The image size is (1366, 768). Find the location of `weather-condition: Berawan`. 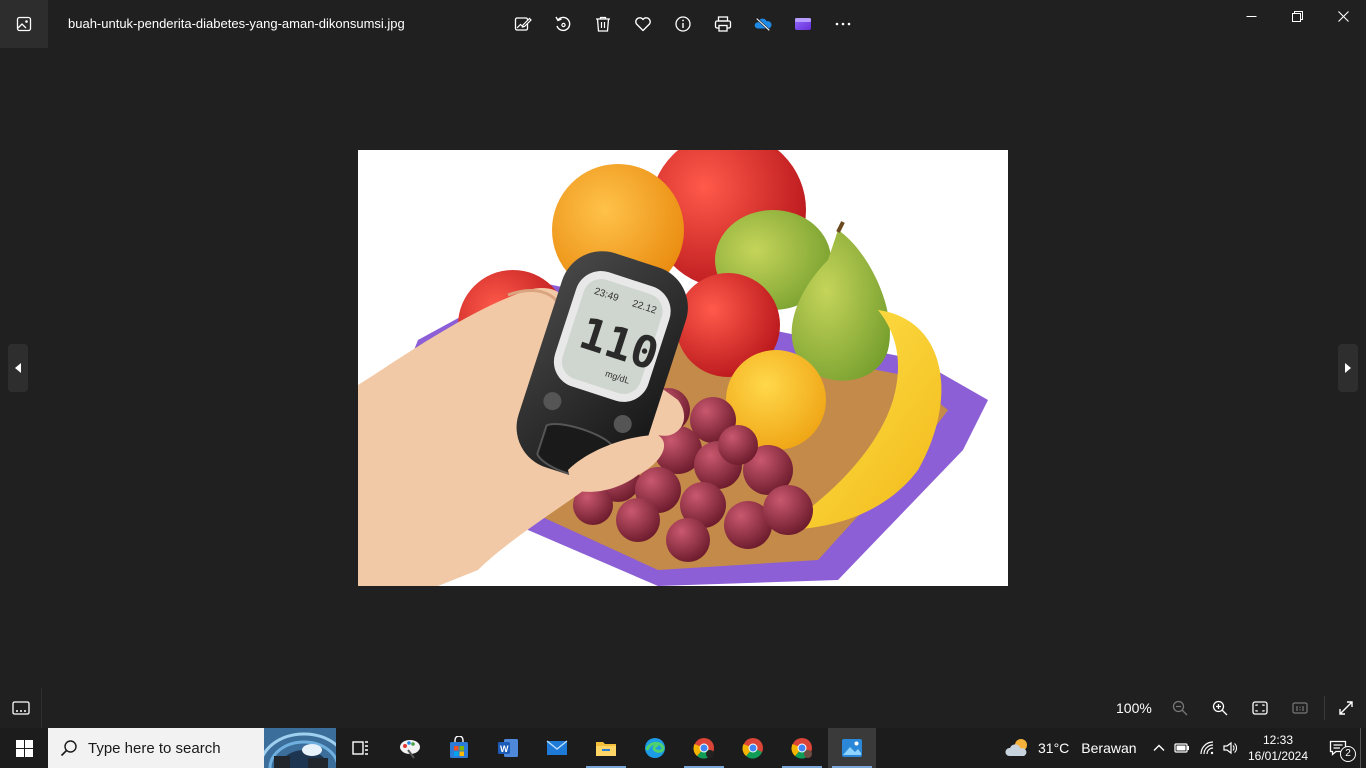

weather-condition: Berawan is located at coordinates (1109, 748).